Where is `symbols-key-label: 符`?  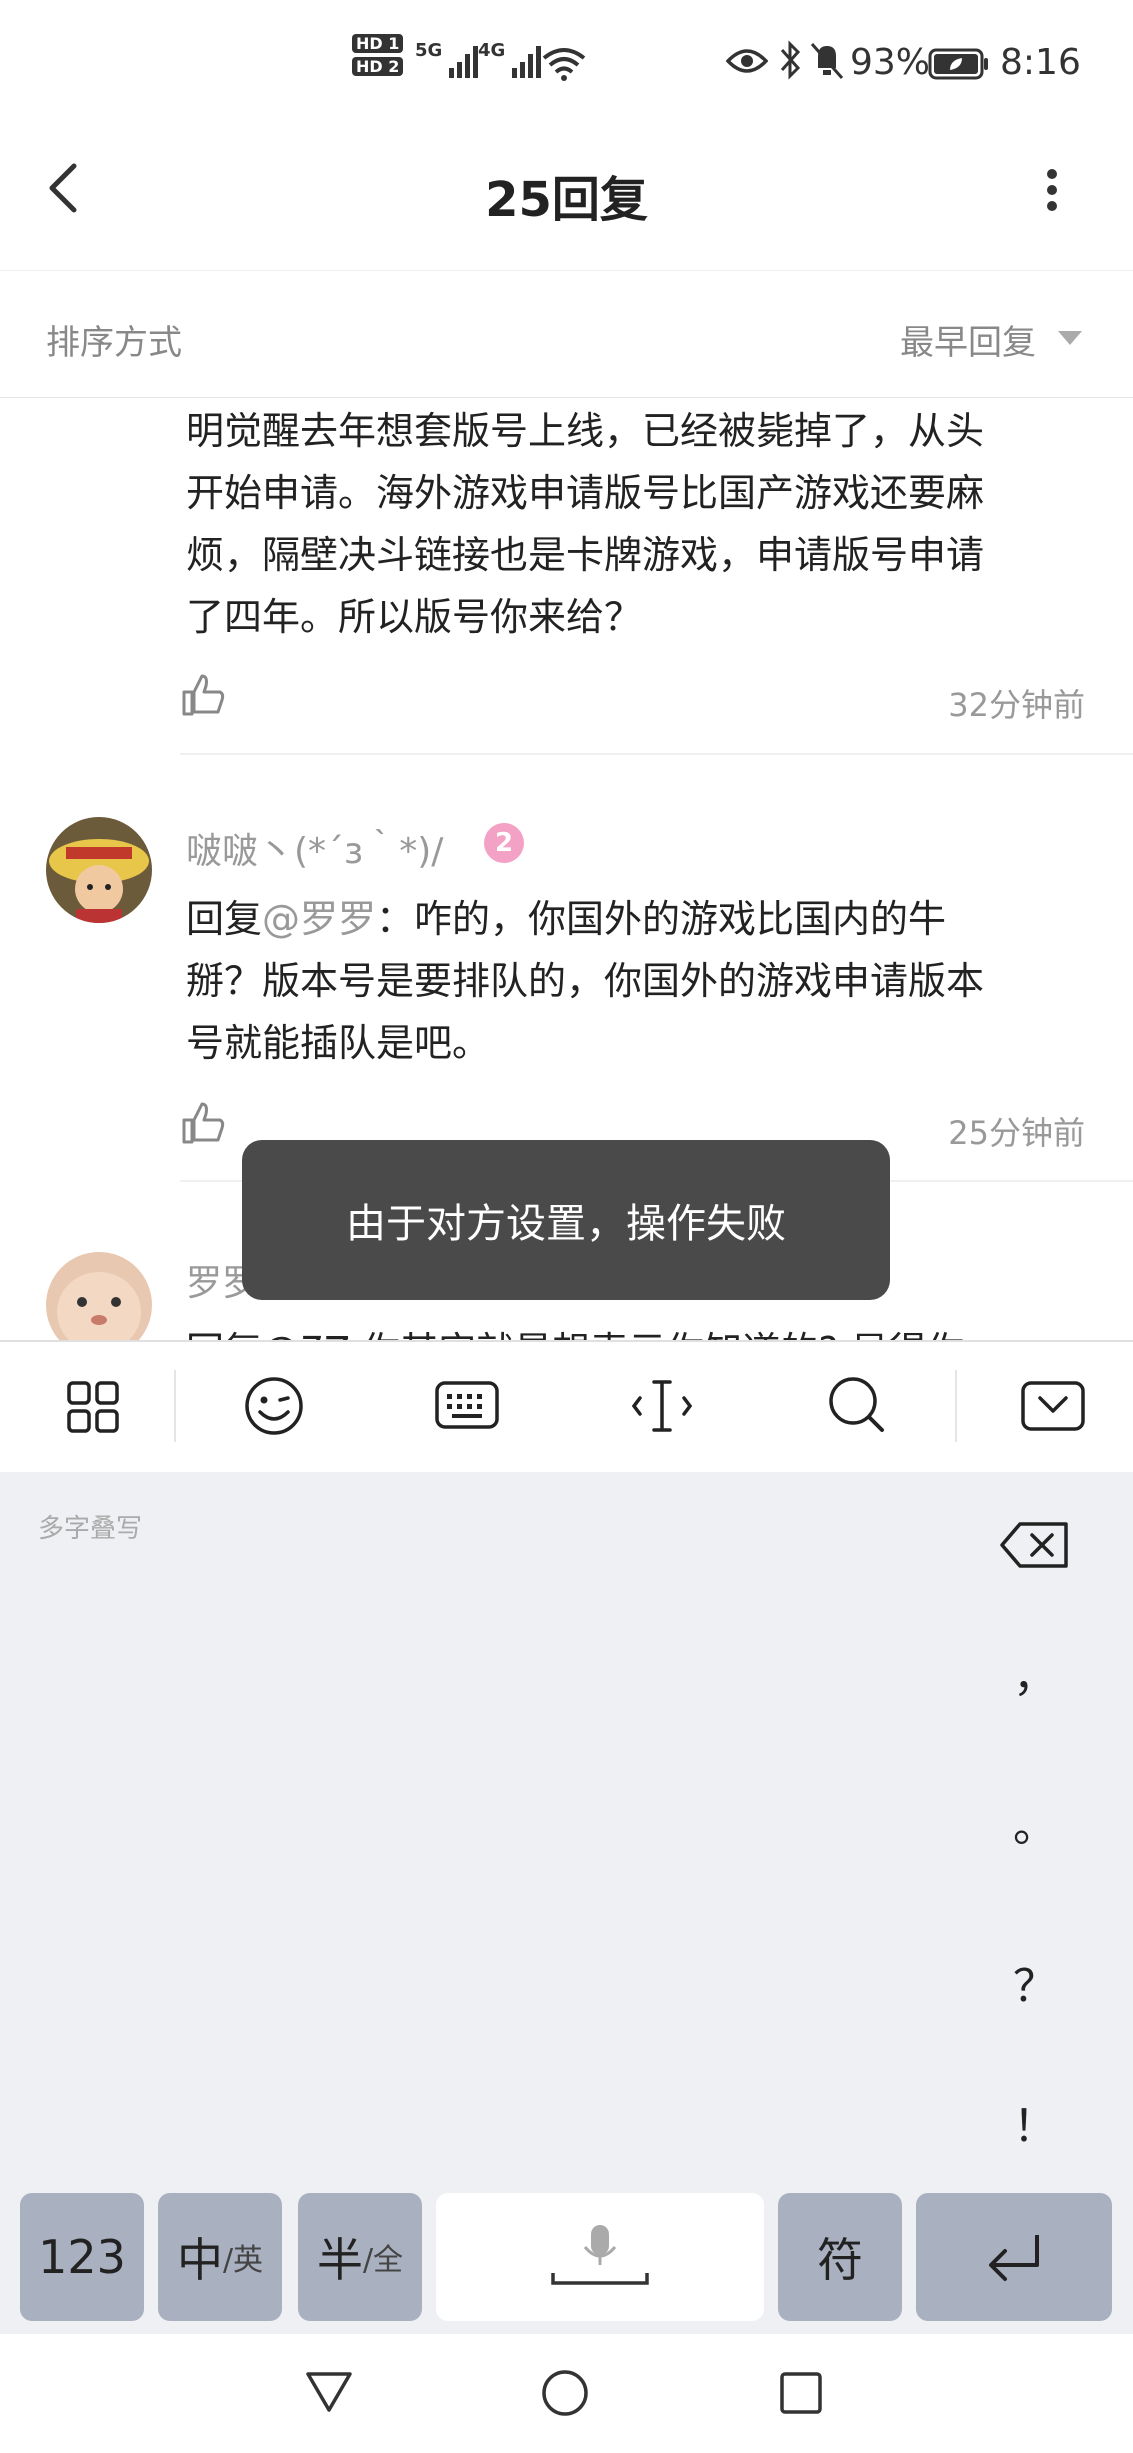
symbols-key-label: 符 is located at coordinates (840, 2260).